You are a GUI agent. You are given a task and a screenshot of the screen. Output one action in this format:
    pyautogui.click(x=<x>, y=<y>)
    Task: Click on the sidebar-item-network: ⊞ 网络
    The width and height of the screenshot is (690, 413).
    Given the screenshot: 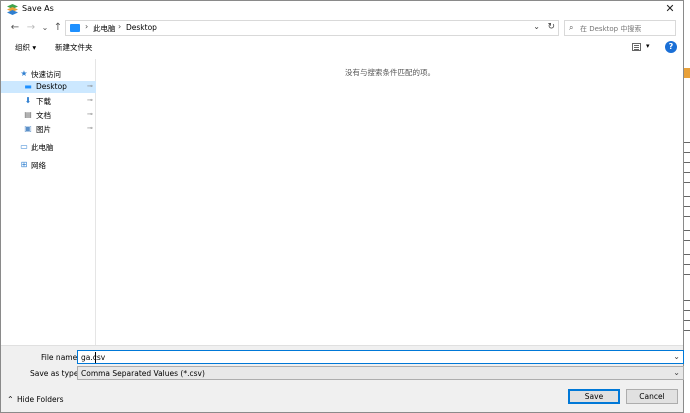 What is the action you would take?
    pyautogui.click(x=48, y=165)
    